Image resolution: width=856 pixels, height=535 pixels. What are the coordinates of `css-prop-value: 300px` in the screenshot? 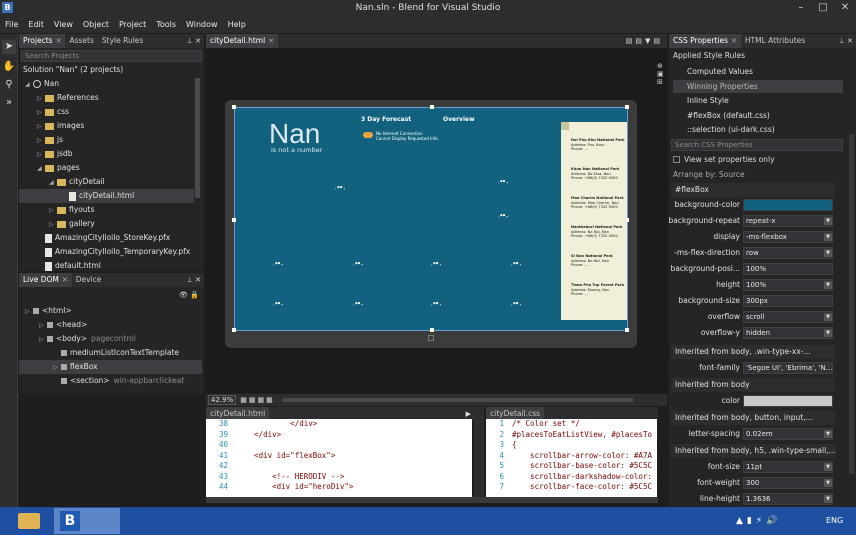 It's located at (788, 301).